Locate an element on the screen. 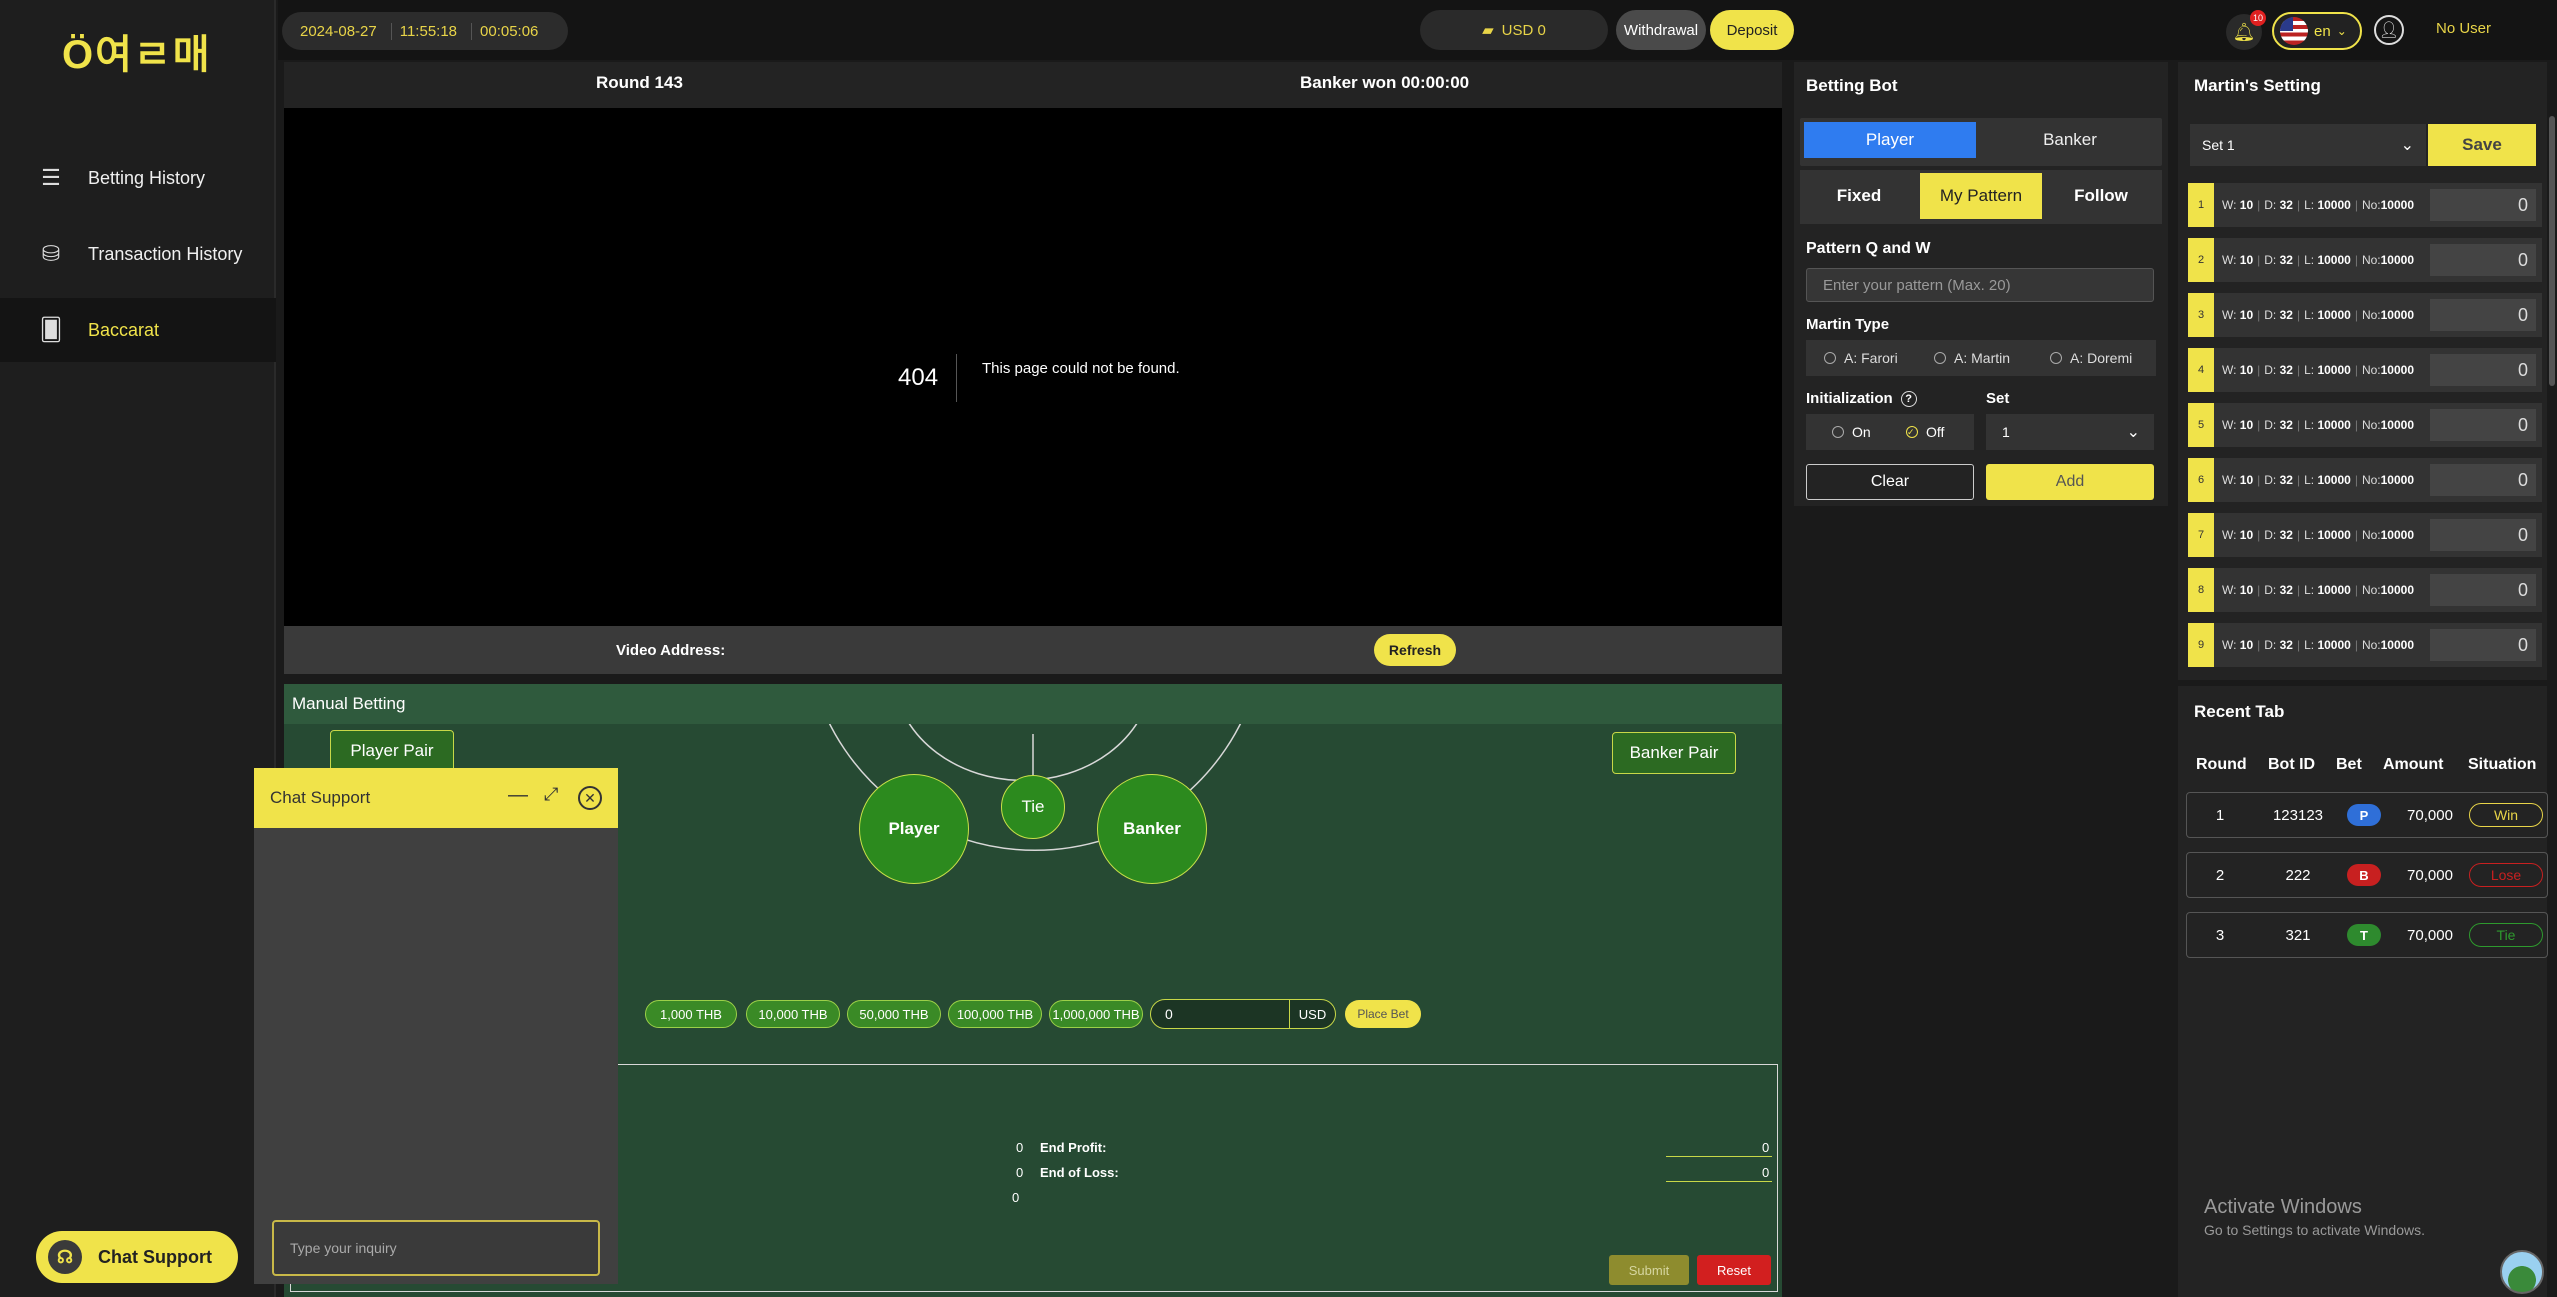 This screenshot has height=1297, width=2557. chip-1000: 1,000 THB is located at coordinates (691, 1014).